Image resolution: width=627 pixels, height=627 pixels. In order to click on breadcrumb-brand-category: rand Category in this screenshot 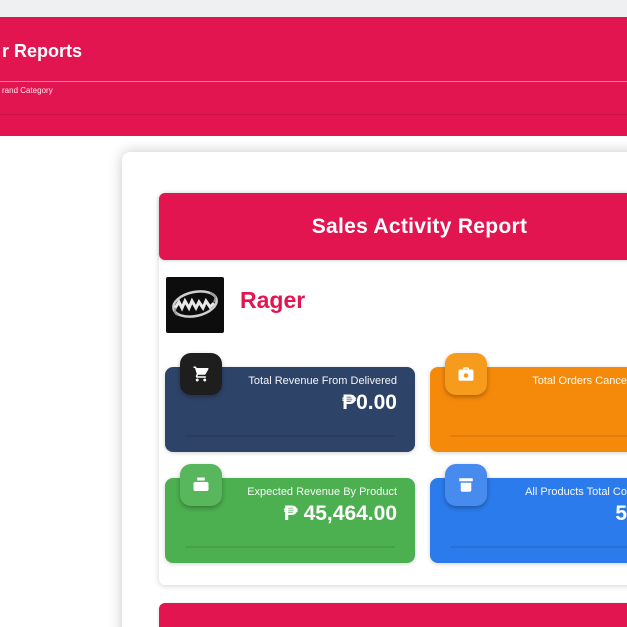, I will do `click(27, 90)`.